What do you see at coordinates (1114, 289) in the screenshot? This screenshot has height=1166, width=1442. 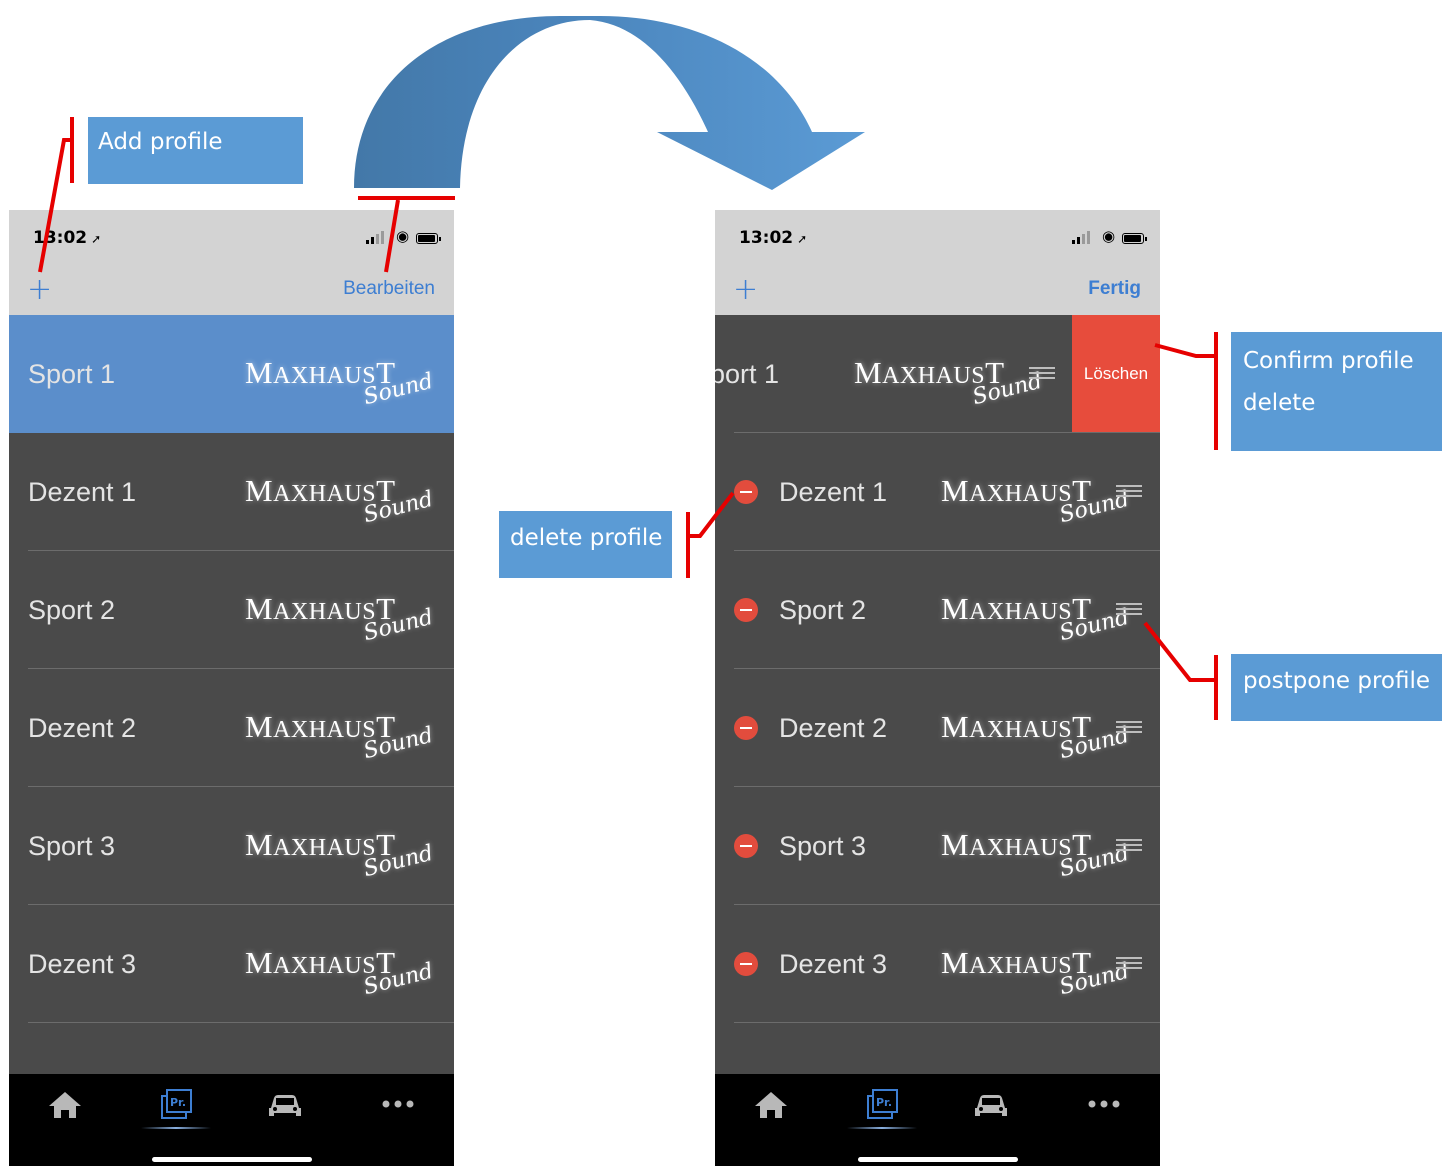 I see `done-button: Fertig` at bounding box center [1114, 289].